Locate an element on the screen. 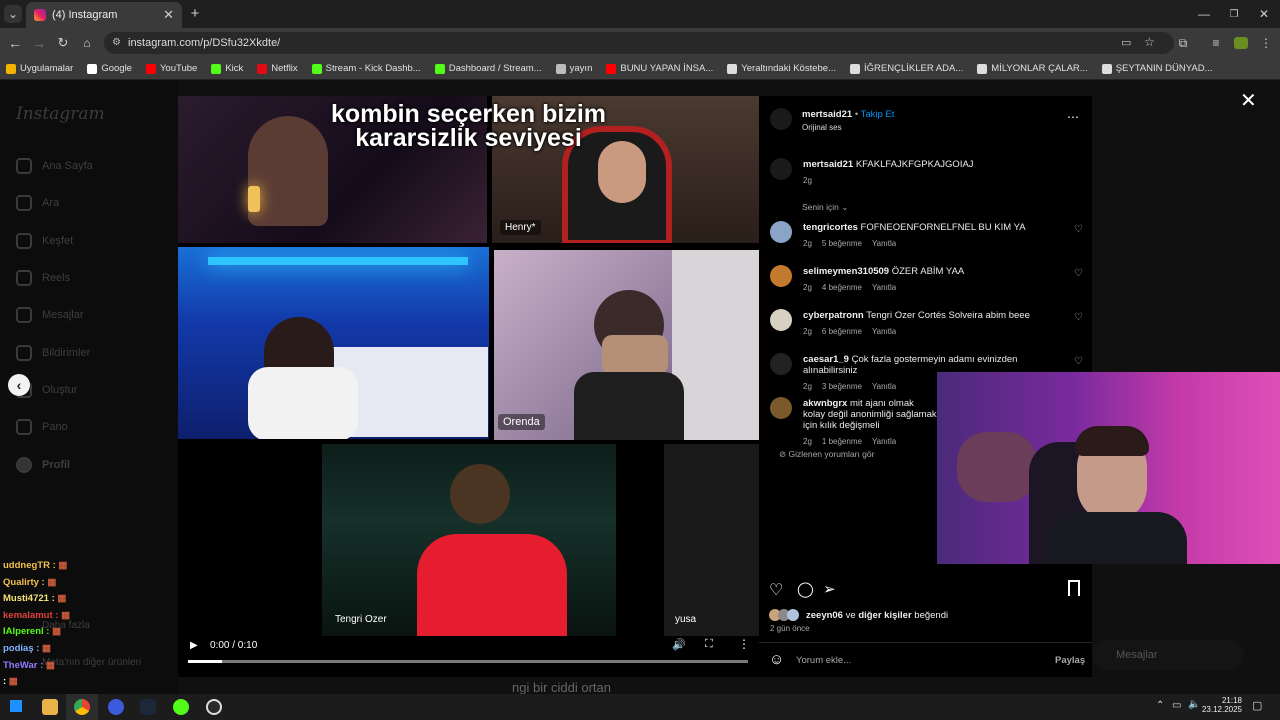 This screenshot has height=720, width=1280. bookmark-item: YouTube is located at coordinates (171, 68).